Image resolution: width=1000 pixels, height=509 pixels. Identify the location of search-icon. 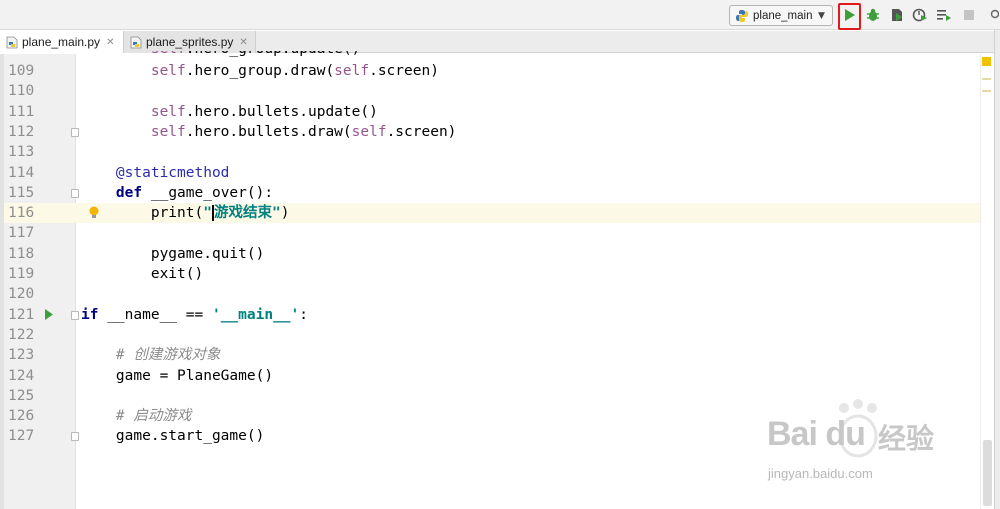
(994, 14).